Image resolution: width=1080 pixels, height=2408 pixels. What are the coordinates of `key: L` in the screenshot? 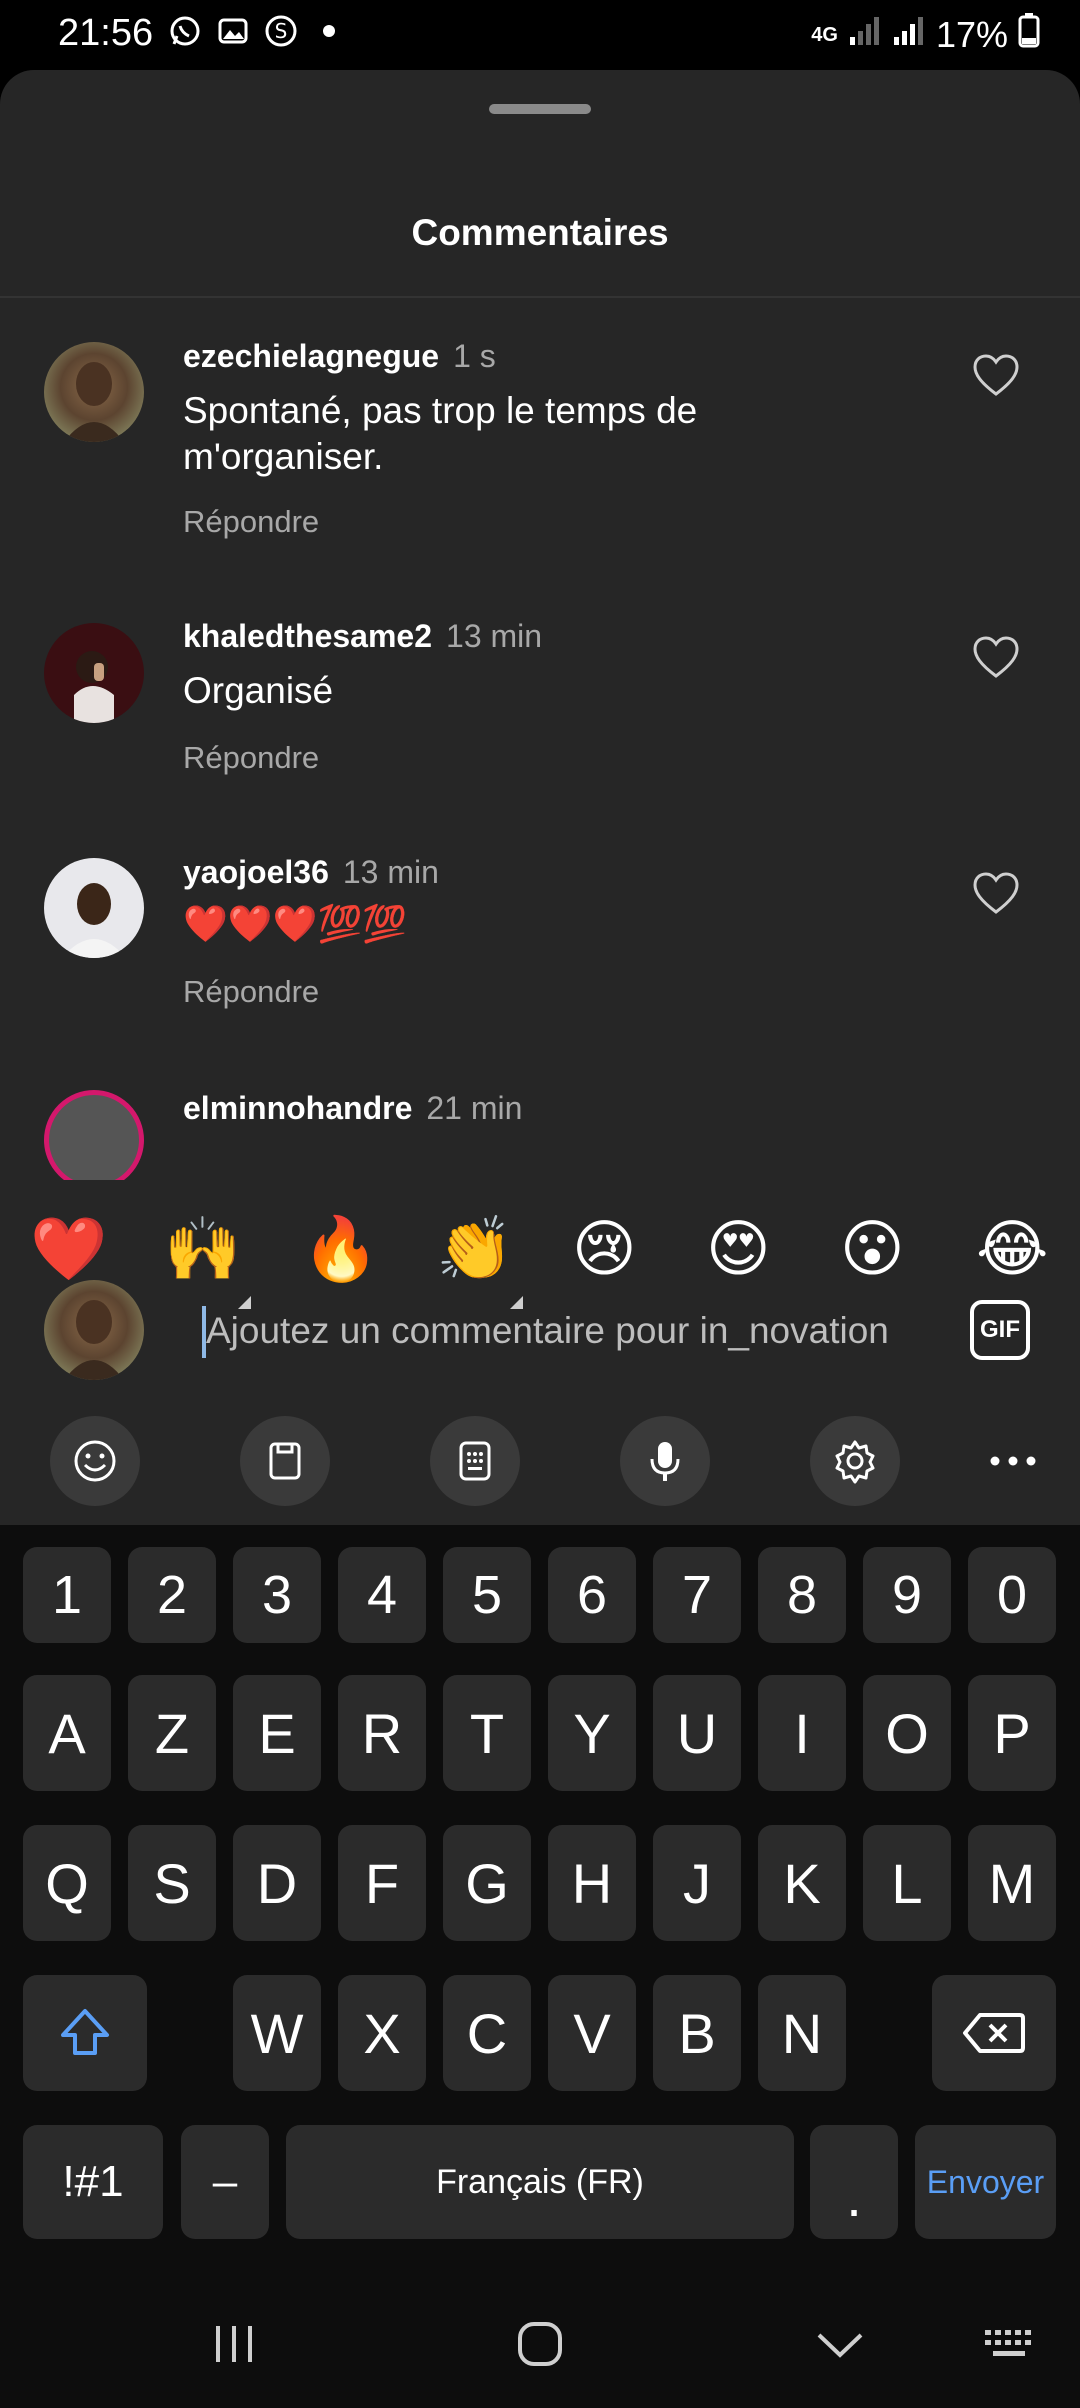 It's located at (907, 1883).